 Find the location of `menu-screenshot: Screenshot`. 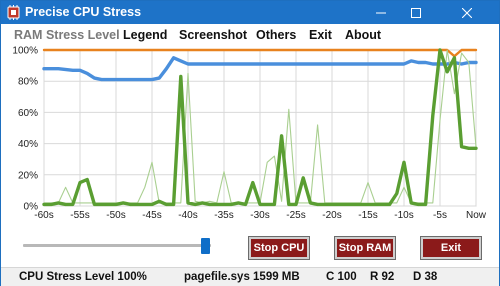

menu-screenshot: Screenshot is located at coordinates (213, 35).